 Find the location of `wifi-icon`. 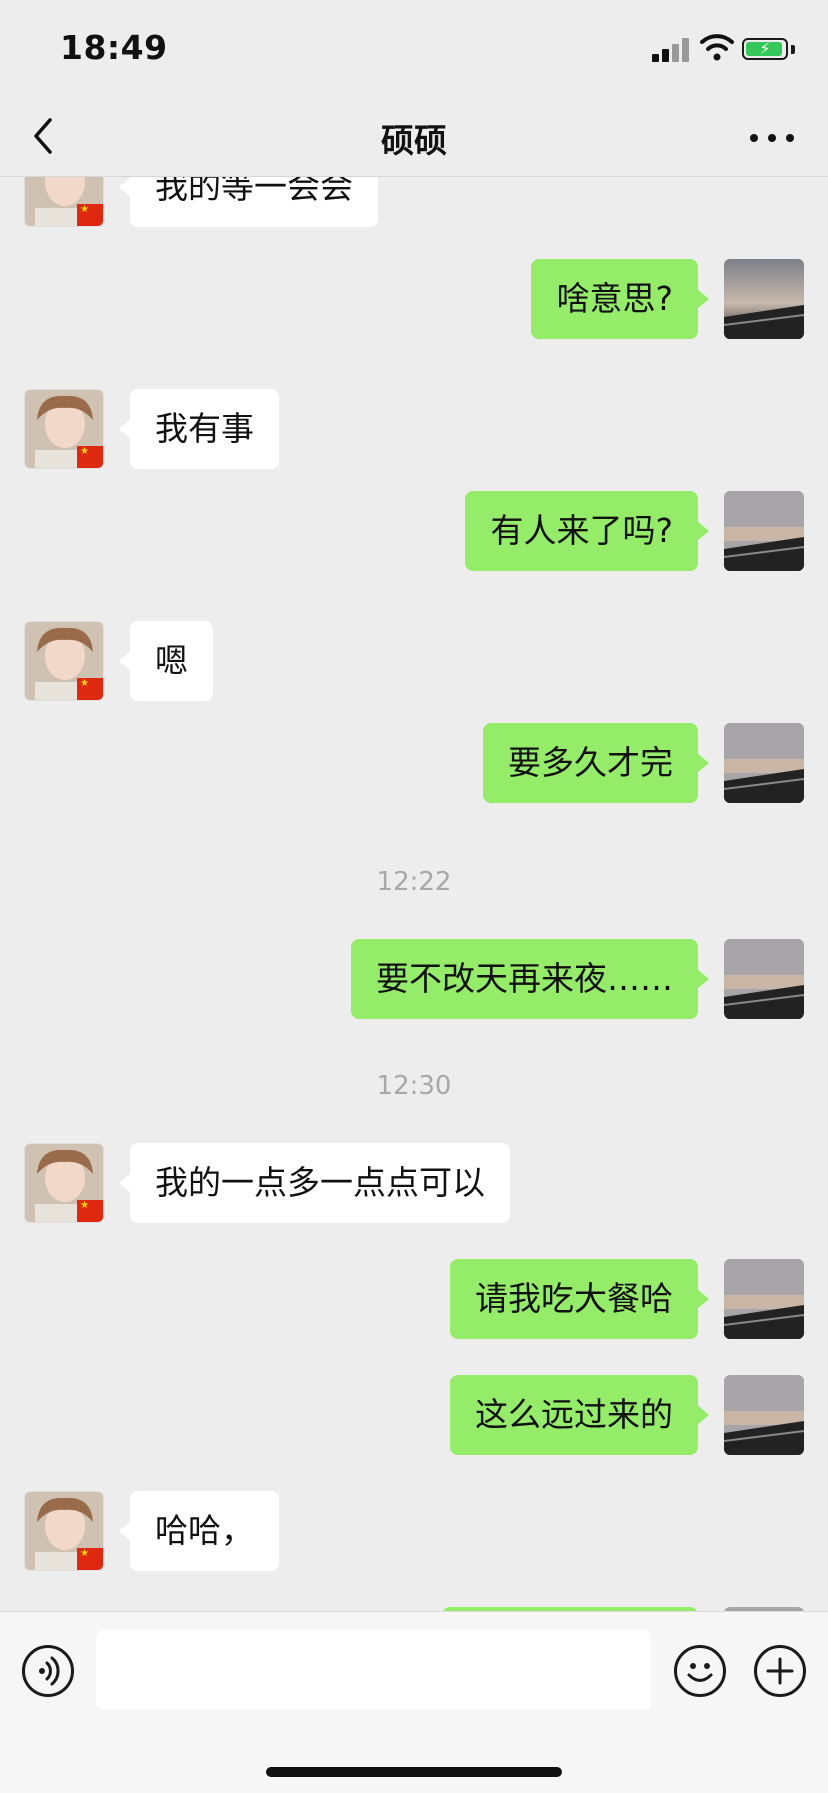

wifi-icon is located at coordinates (717, 47).